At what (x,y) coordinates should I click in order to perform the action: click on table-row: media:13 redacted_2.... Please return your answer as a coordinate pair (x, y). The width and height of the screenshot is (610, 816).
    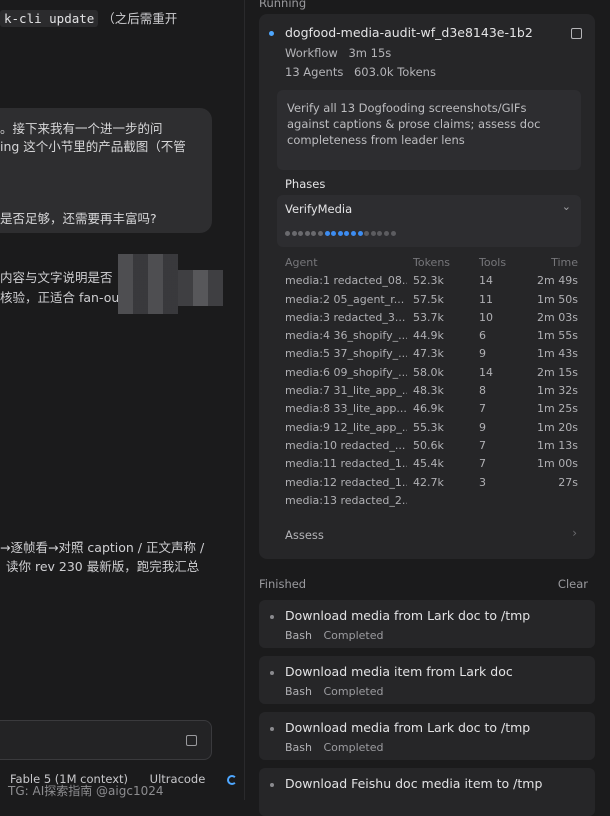
    Looking at the image, I should click on (435, 503).